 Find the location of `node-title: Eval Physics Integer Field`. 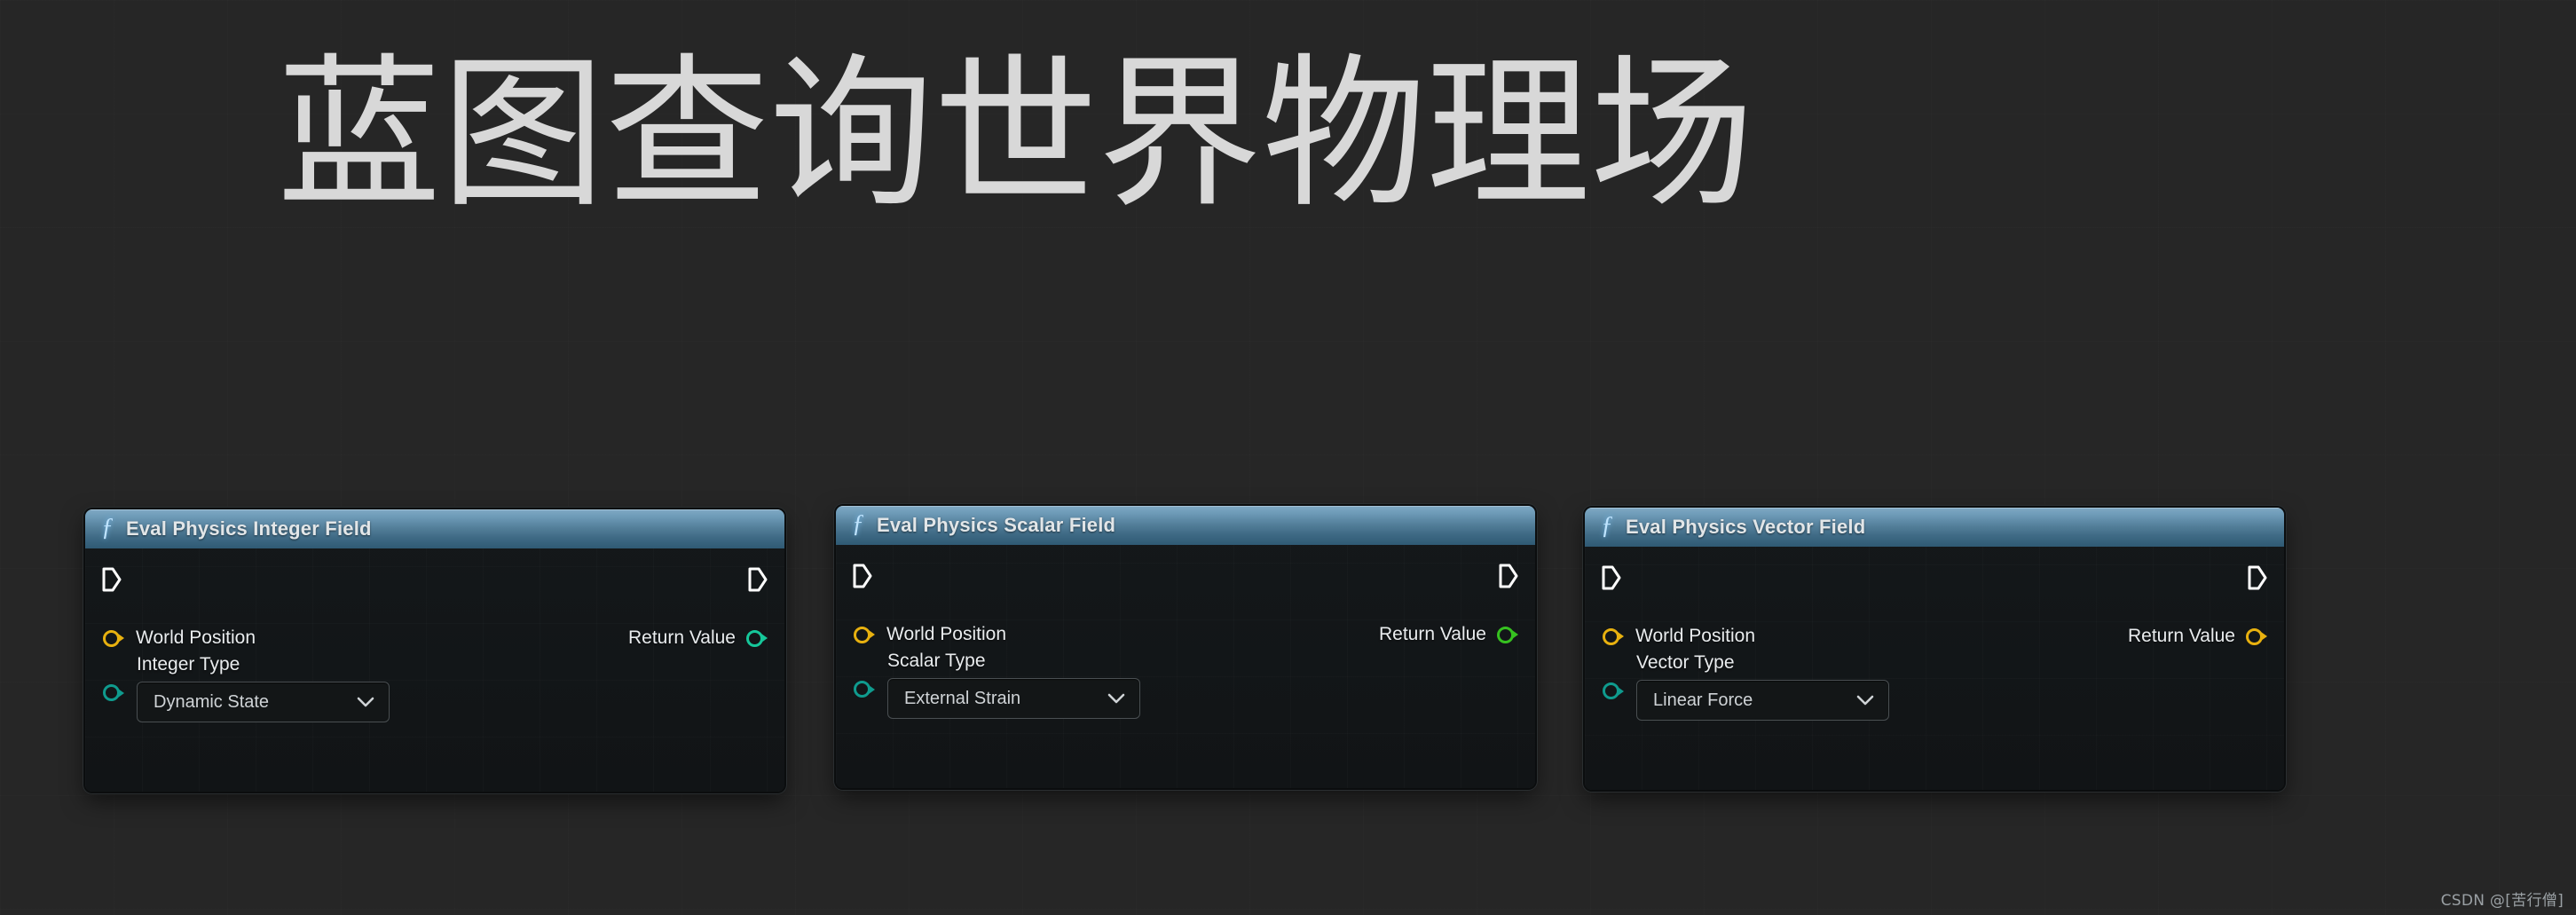

node-title: Eval Physics Integer Field is located at coordinates (249, 528).